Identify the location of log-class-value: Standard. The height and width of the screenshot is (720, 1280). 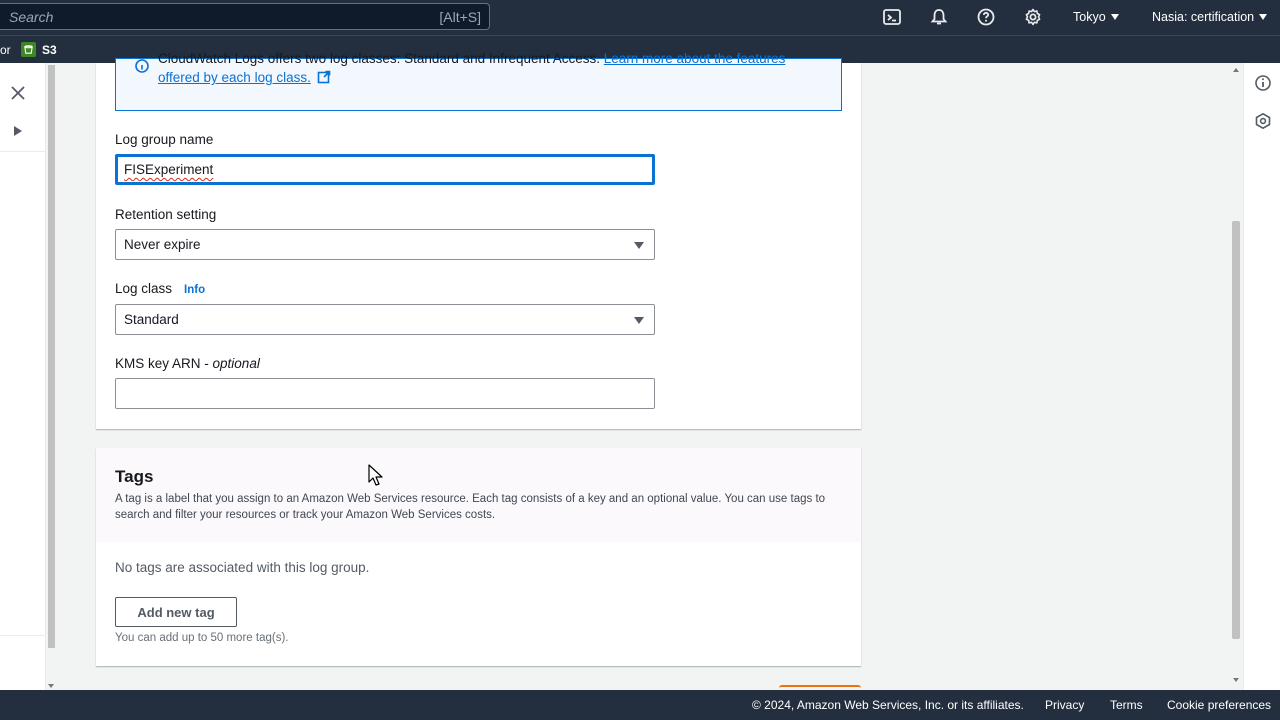
(151, 319).